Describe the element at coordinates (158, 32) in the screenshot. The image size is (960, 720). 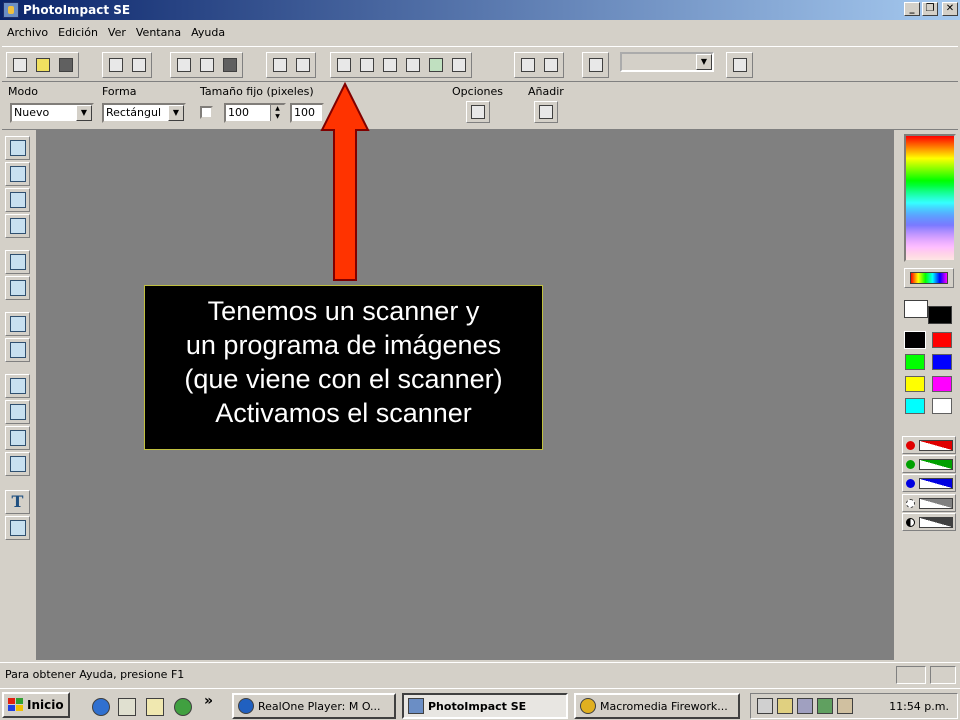
I see `menu-ventana: Ventana` at that location.